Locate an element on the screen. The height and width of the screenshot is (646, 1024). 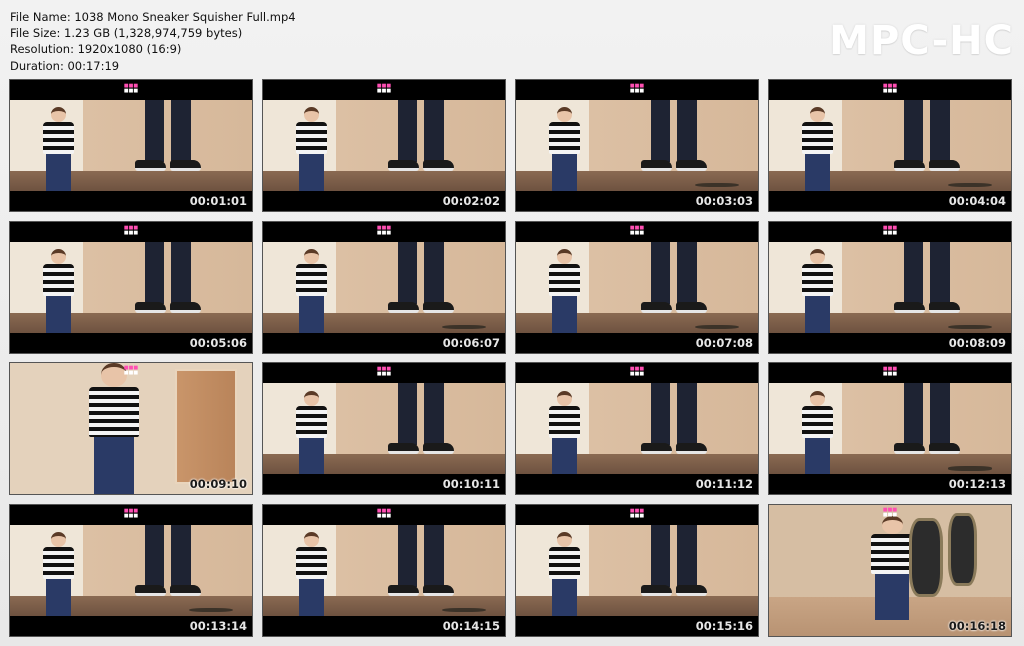
timestamp: 00:14:15 is located at coordinates (471, 626).